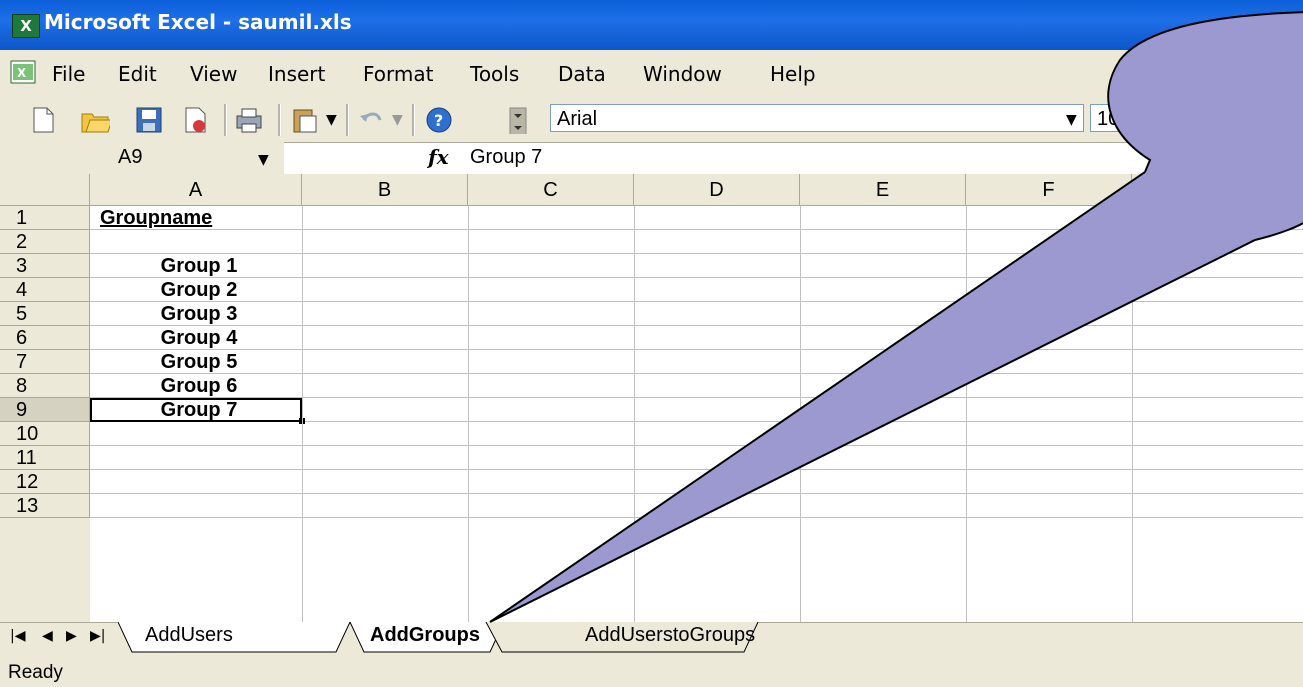  Describe the element at coordinates (670, 635) in the screenshot. I see `sheet-tab-adduserstogroups: AddUserstoGroups` at that location.